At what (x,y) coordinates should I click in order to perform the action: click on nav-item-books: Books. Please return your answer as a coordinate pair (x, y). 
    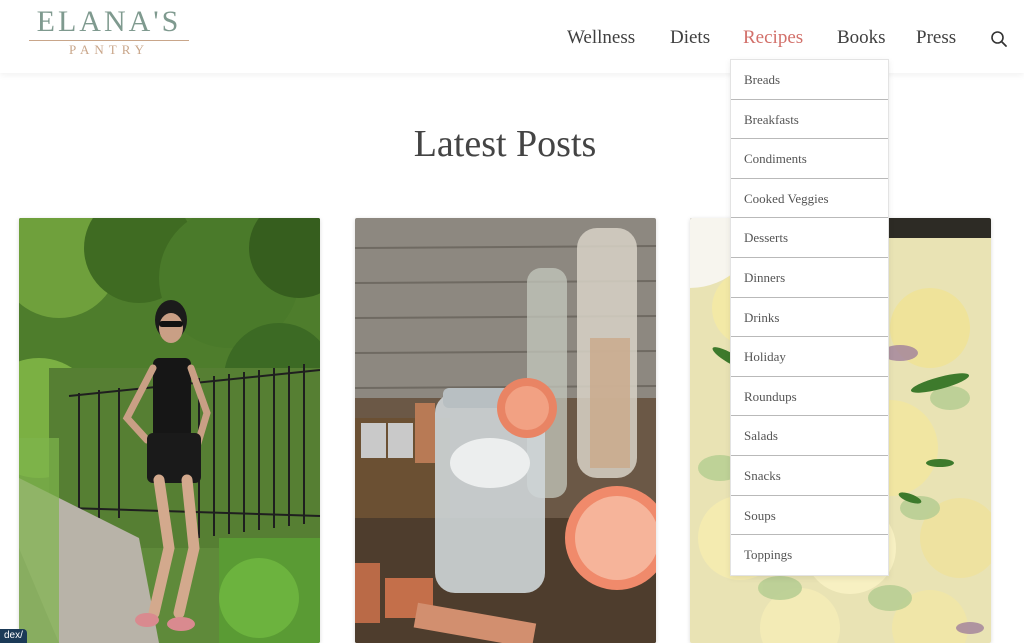
    Looking at the image, I should click on (861, 38).